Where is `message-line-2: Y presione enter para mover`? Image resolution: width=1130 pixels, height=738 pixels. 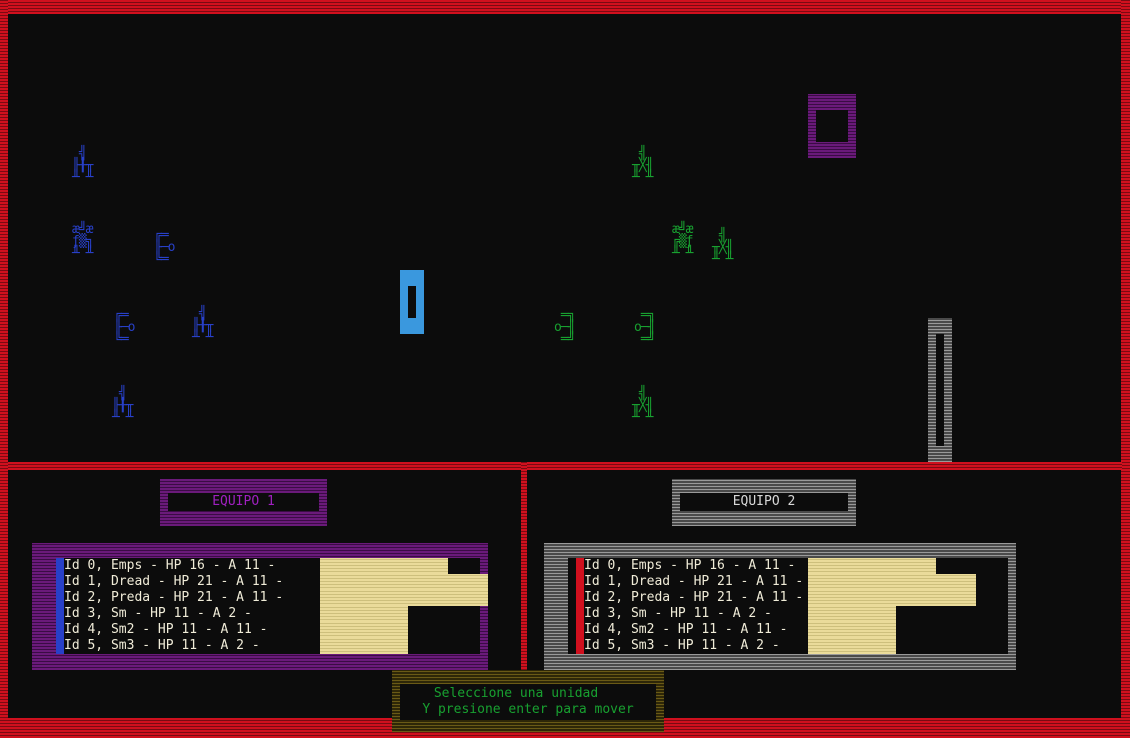
message-line-2: Y presione enter para mover is located at coordinates (528, 709).